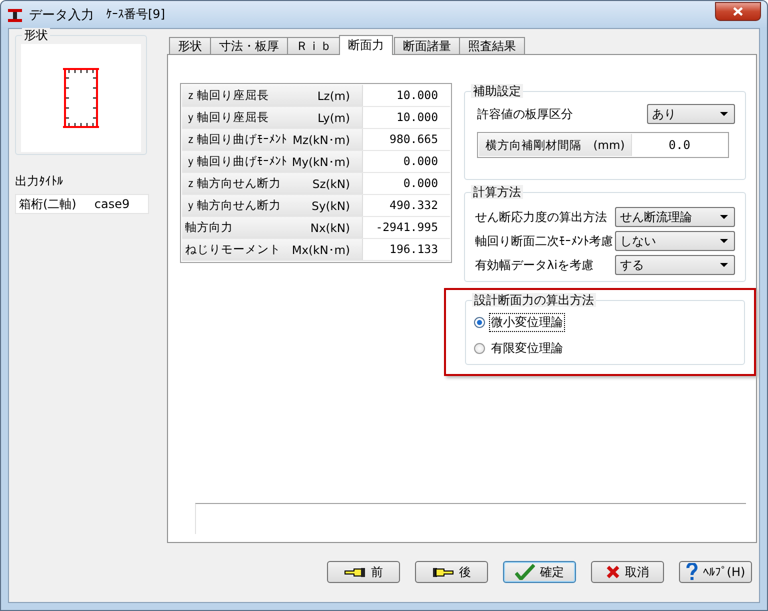 The image size is (768, 611). What do you see at coordinates (539, 572) in the screenshot?
I see `ok-button: 確定` at bounding box center [539, 572].